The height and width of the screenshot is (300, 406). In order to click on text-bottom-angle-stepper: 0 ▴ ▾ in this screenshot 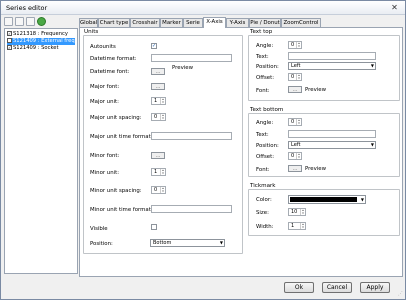, I will do `click(295, 122)`.